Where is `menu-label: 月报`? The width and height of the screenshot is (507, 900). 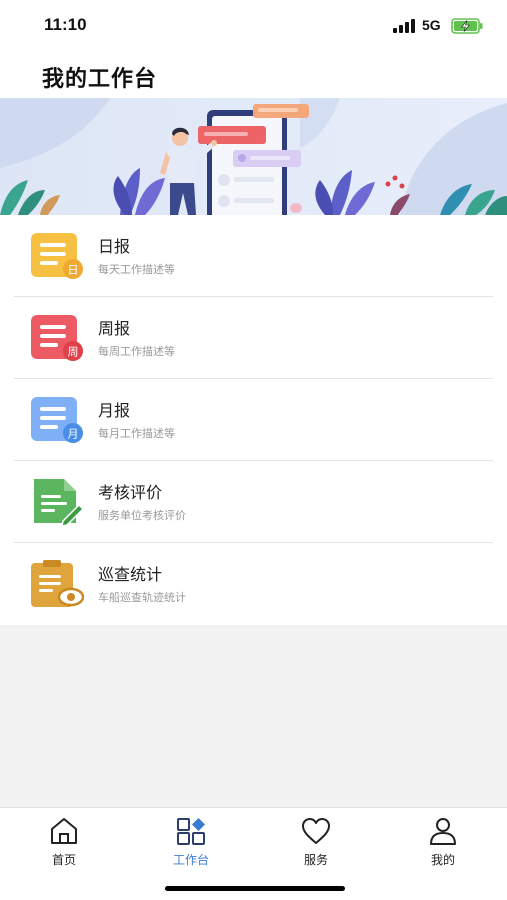 menu-label: 月报 is located at coordinates (114, 410).